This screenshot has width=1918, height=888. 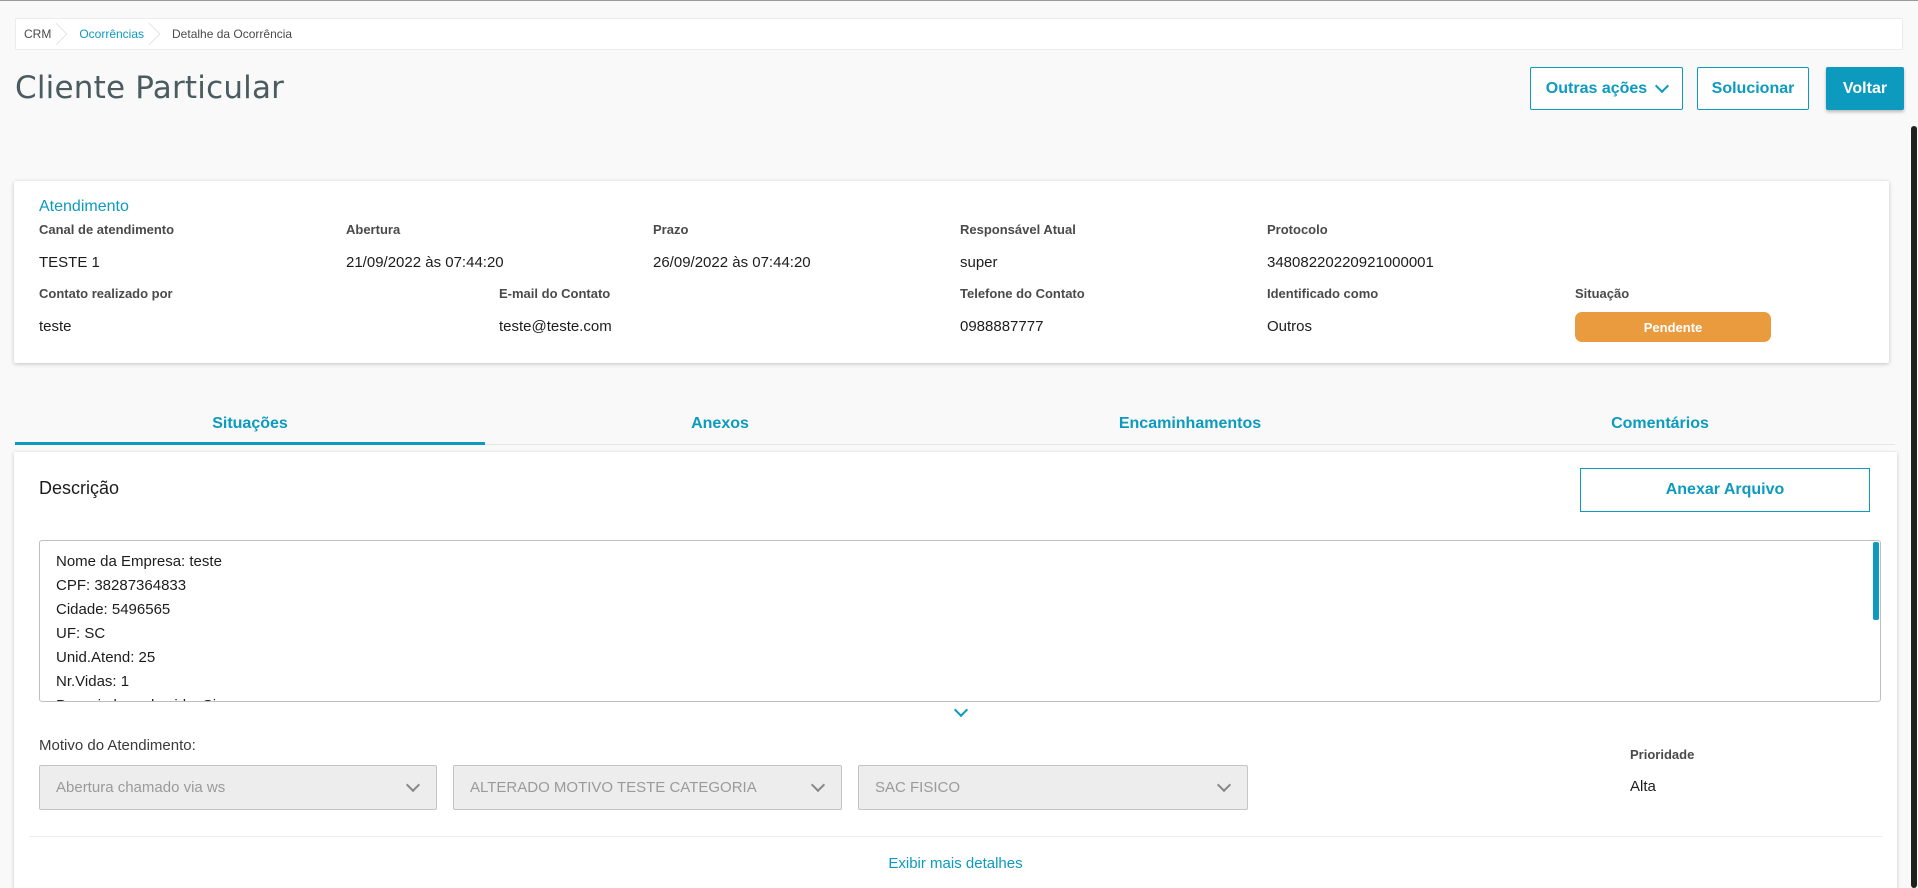 What do you see at coordinates (113, 609) in the screenshot?
I see `description-line: Cidade: 5496565` at bounding box center [113, 609].